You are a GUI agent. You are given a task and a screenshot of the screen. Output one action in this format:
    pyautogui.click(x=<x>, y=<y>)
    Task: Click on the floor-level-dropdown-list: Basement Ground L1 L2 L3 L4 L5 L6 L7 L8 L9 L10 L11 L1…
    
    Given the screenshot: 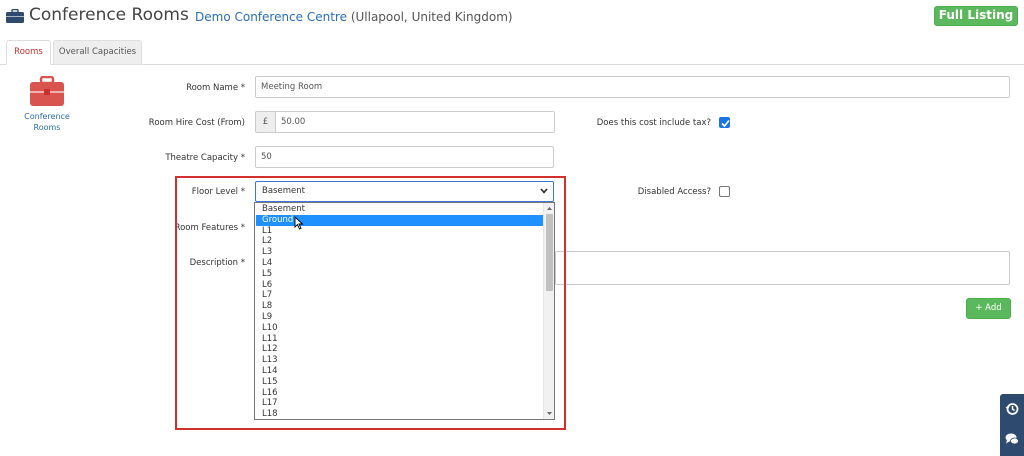 What is the action you would take?
    pyautogui.click(x=404, y=311)
    